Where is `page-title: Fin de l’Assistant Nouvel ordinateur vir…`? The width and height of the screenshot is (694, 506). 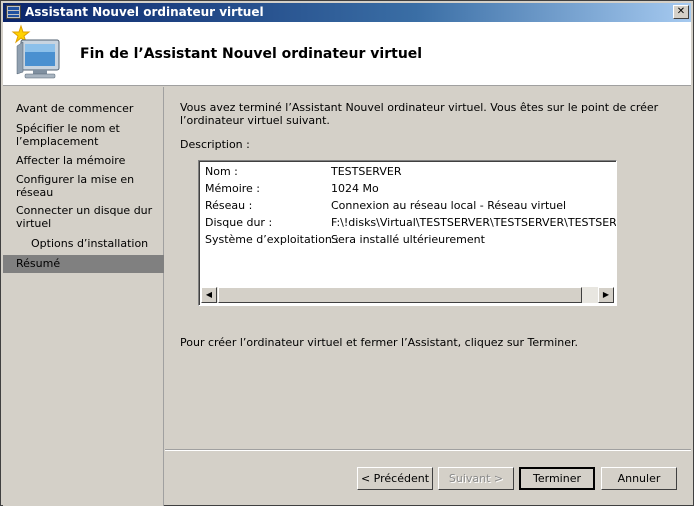 page-title: Fin de l’Assistant Nouvel ordinateur vir… is located at coordinates (251, 54).